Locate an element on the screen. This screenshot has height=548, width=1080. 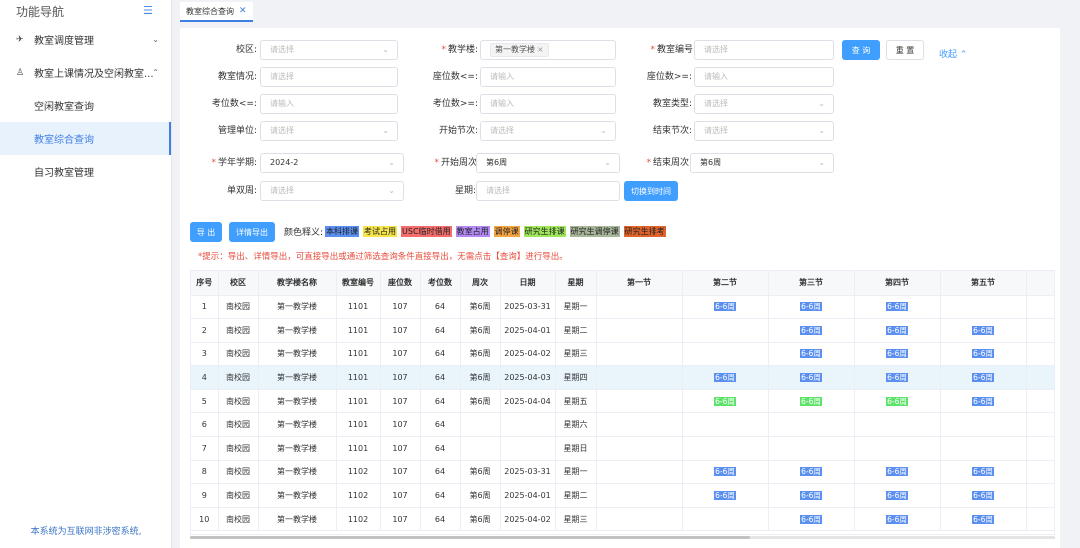
table-row: 6 南校园 第一教学楼 1101 107 64 星期六 is located at coordinates (622, 425).